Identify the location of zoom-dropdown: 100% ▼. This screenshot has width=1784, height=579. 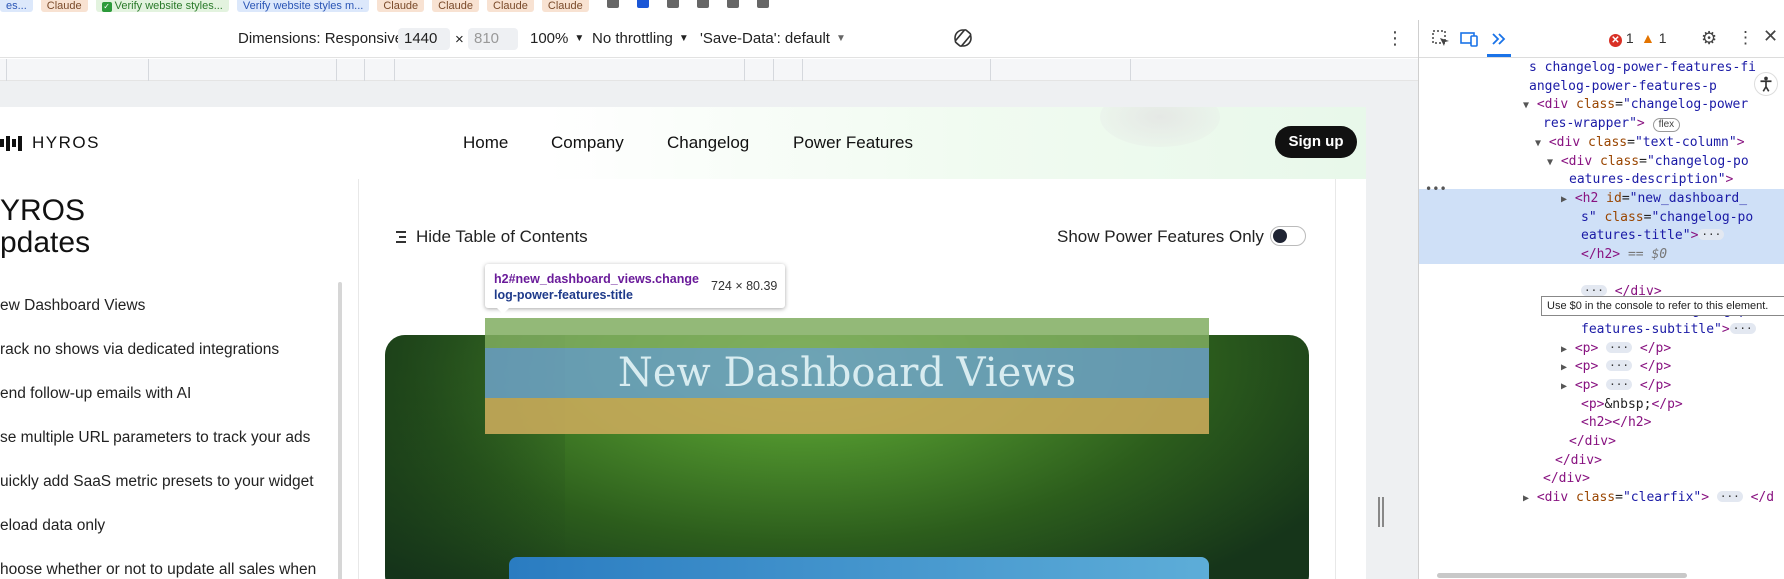
(557, 38).